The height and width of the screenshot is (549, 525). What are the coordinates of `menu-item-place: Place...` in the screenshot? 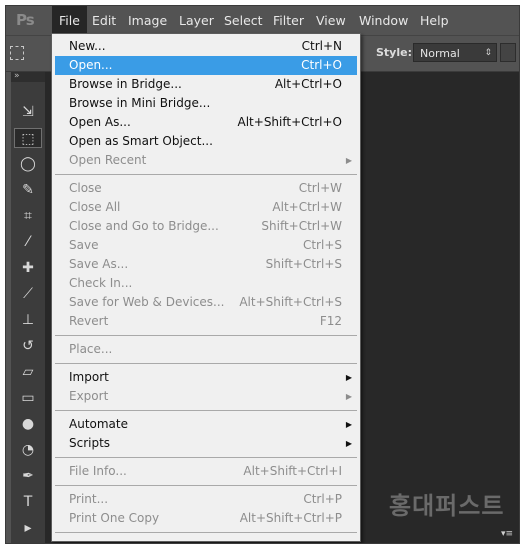 It's located at (206, 349).